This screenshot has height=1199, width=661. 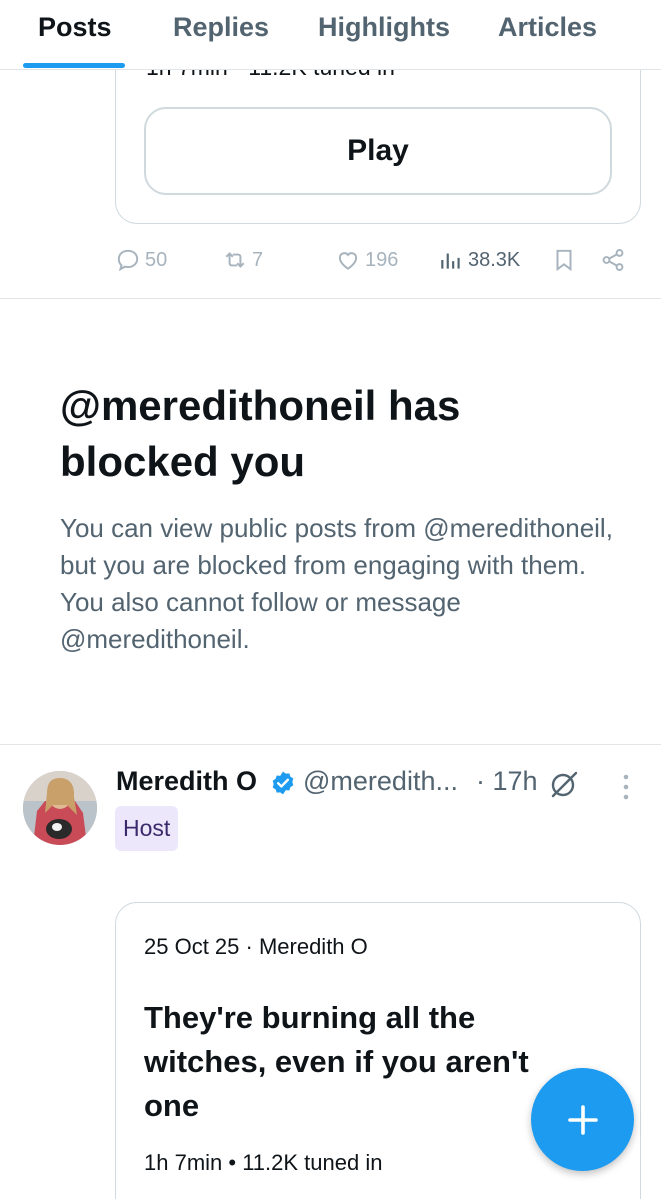 What do you see at coordinates (283, 783) in the screenshot?
I see `verified-icon` at bounding box center [283, 783].